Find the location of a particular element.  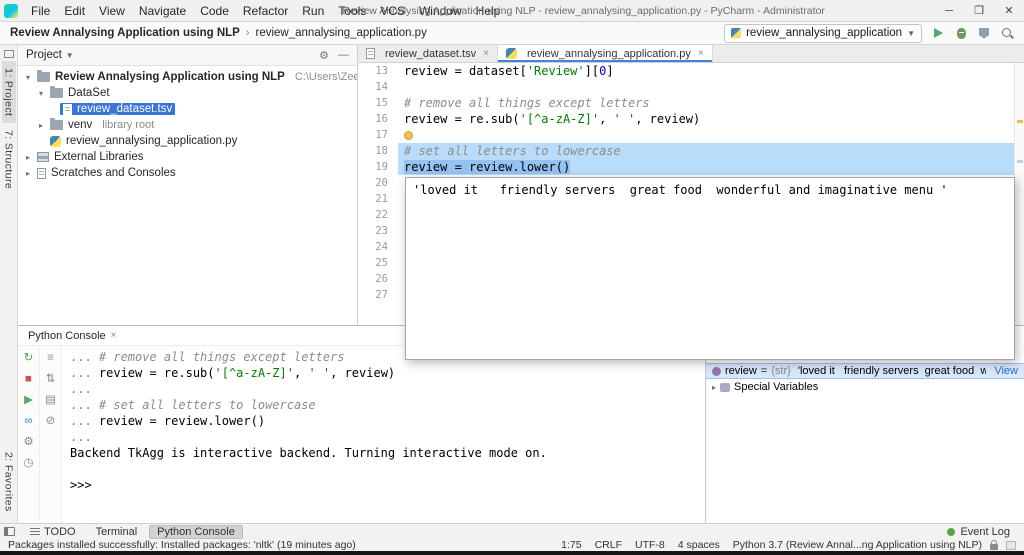

tool-strip-7-structure: 7: Structure is located at coordinates (9, 159).